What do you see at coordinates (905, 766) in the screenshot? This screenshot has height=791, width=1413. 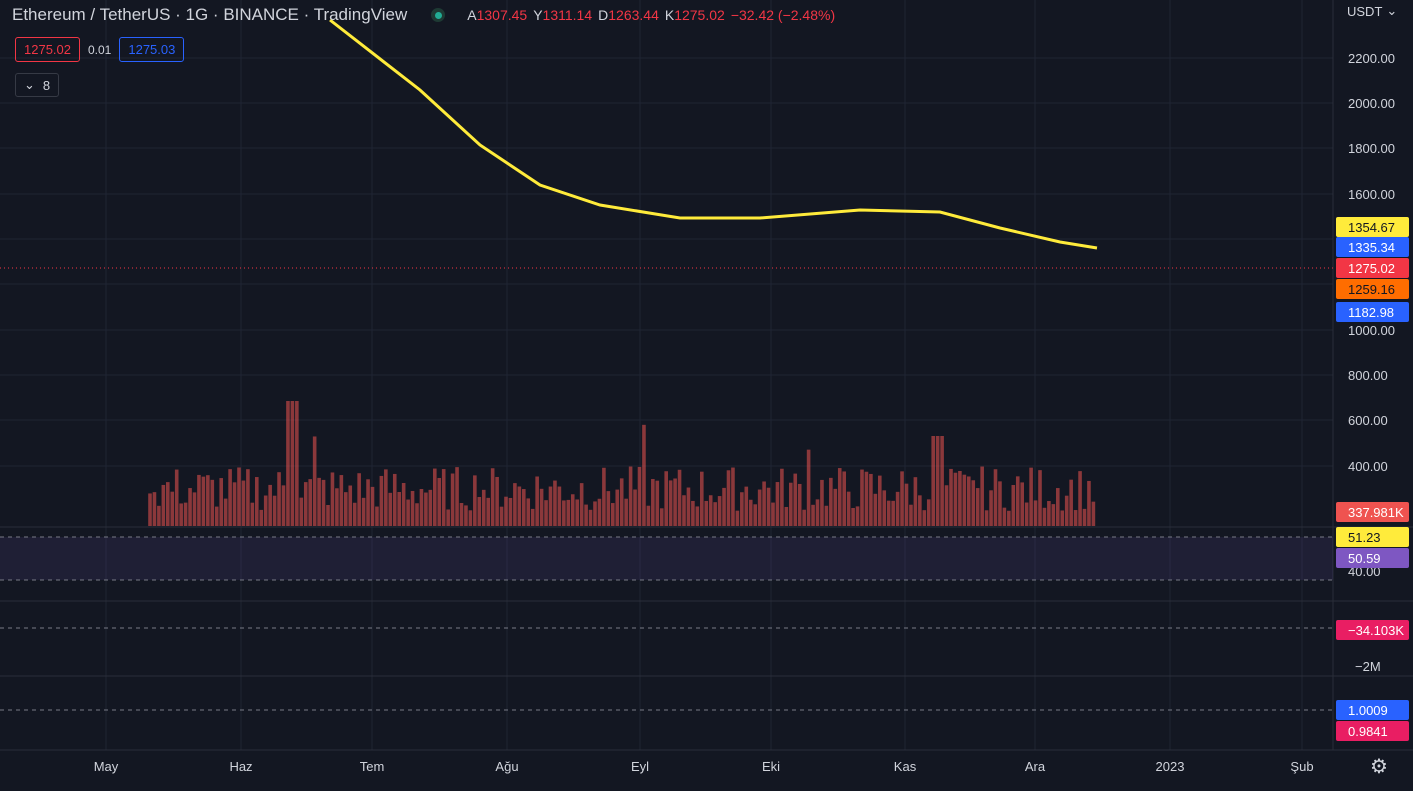 I see `time-axis-tick: Kas` at bounding box center [905, 766].